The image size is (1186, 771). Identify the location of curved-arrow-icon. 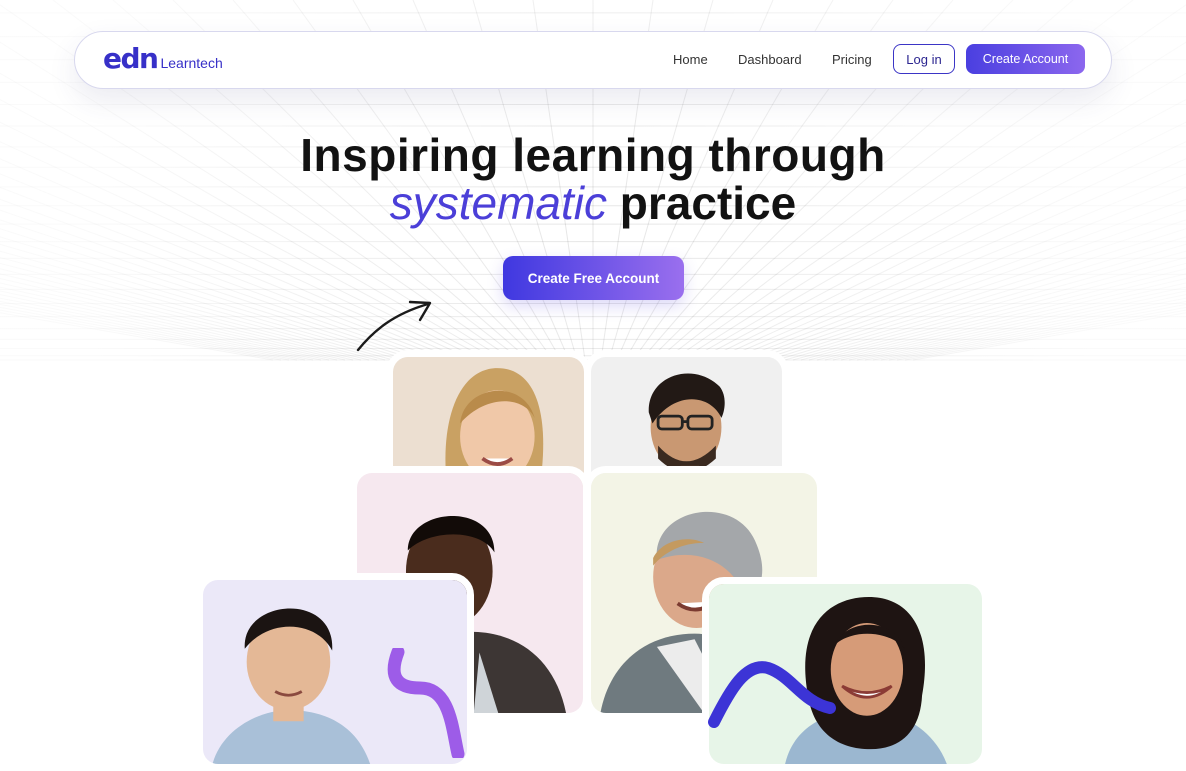
(394, 326).